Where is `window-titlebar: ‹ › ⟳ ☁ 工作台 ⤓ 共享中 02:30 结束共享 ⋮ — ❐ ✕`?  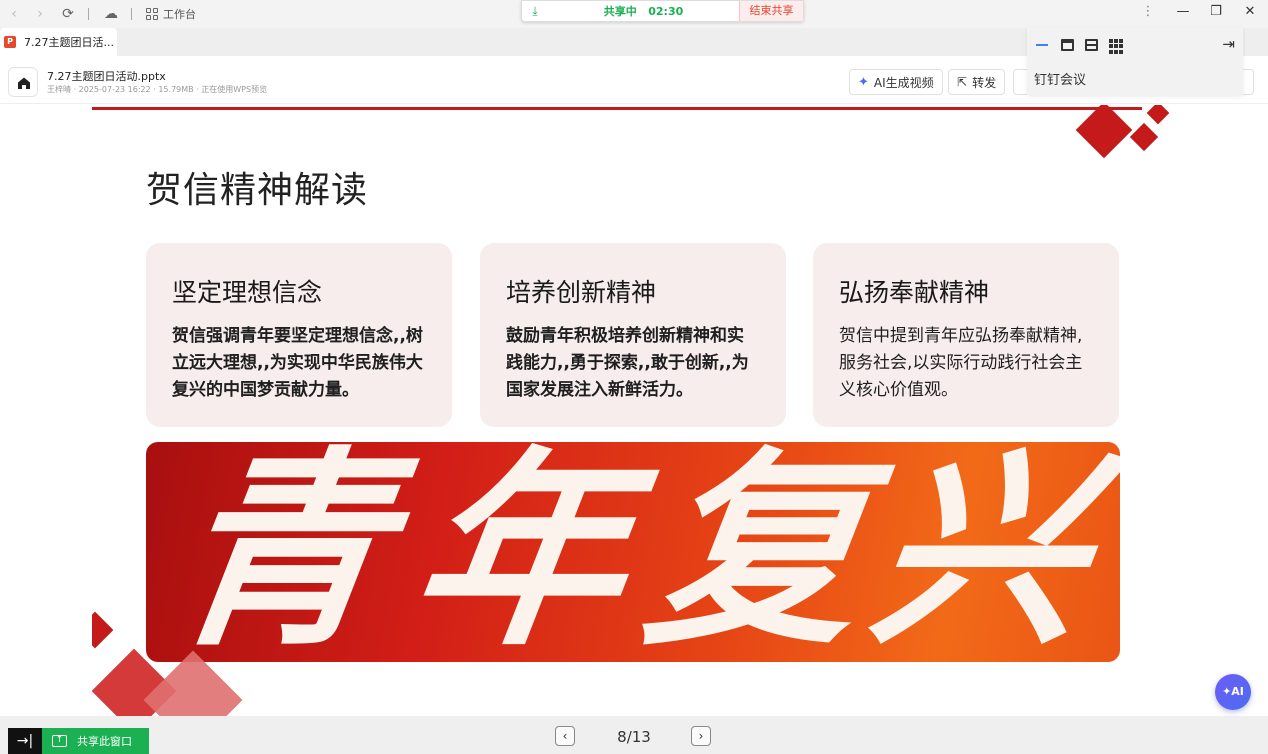
window-titlebar: ‹ › ⟳ ☁ 工作台 ⤓ 共享中 02:30 结束共享 ⋮ — ❐ ✕ is located at coordinates (634, 14).